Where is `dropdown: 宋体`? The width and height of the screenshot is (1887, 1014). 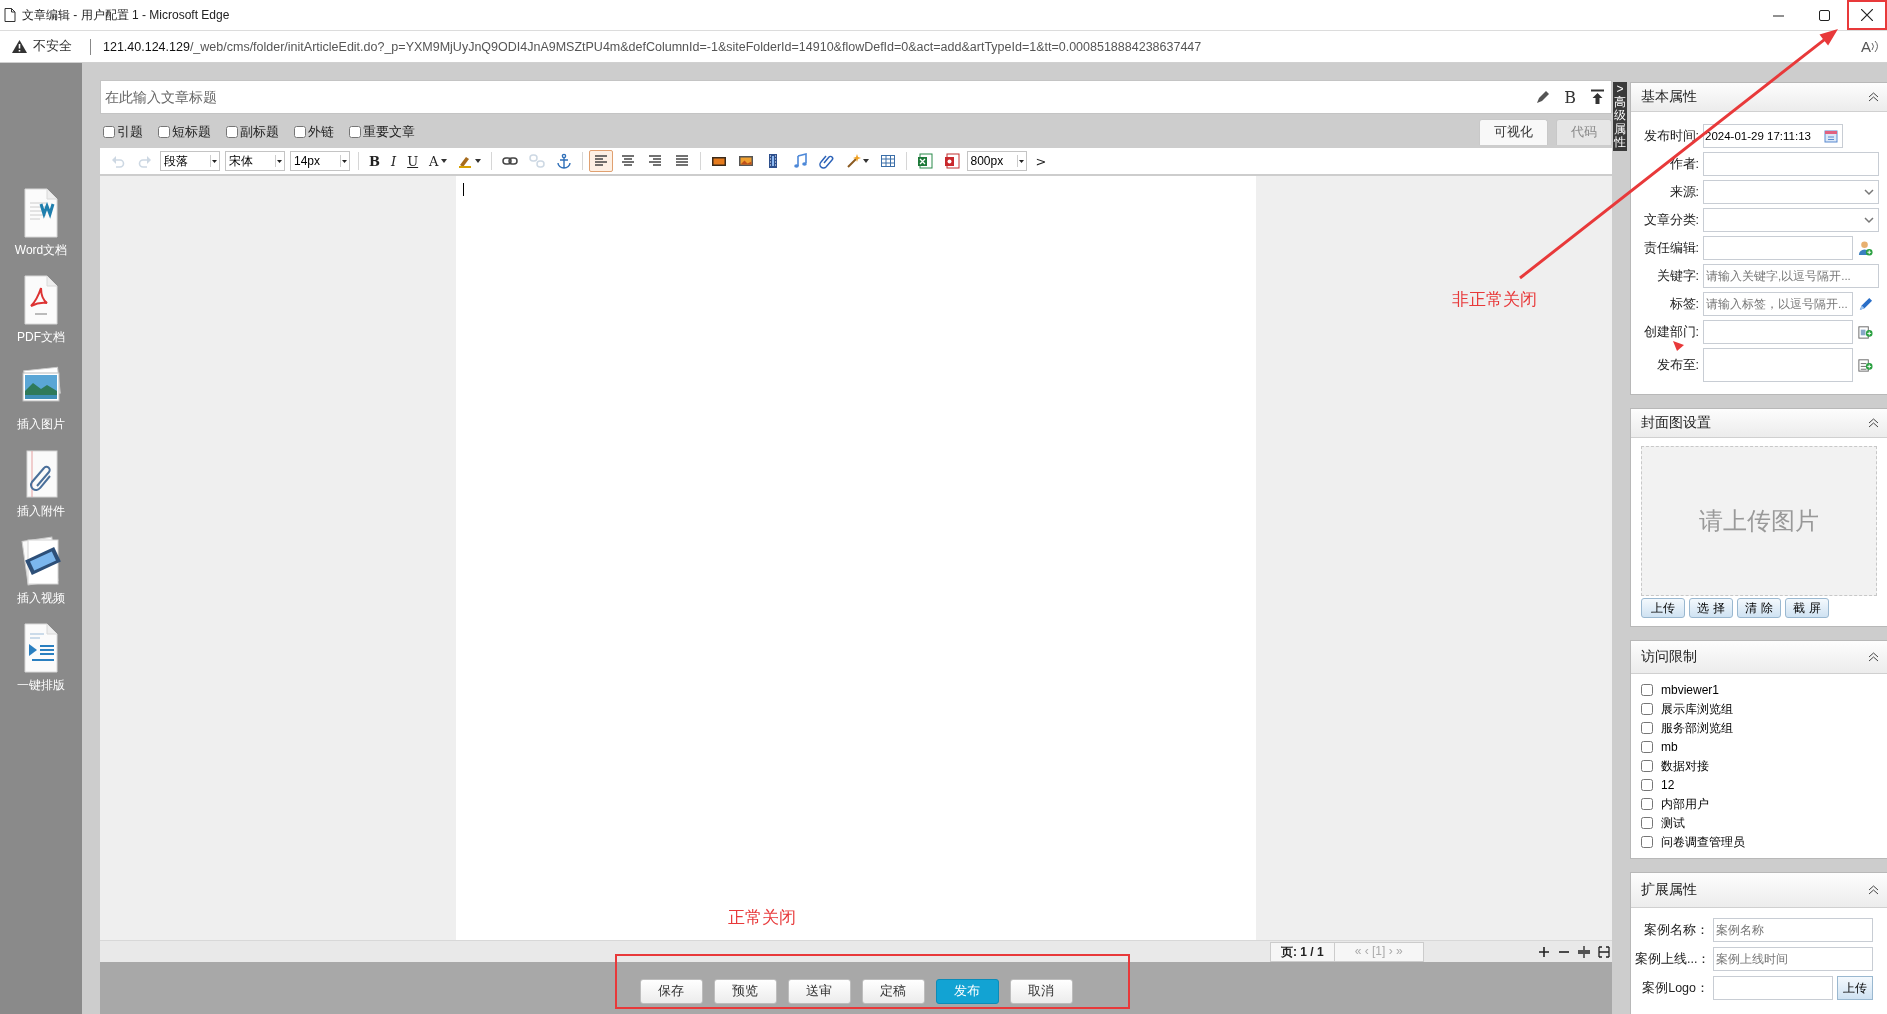
dropdown: 宋体 is located at coordinates (255, 161).